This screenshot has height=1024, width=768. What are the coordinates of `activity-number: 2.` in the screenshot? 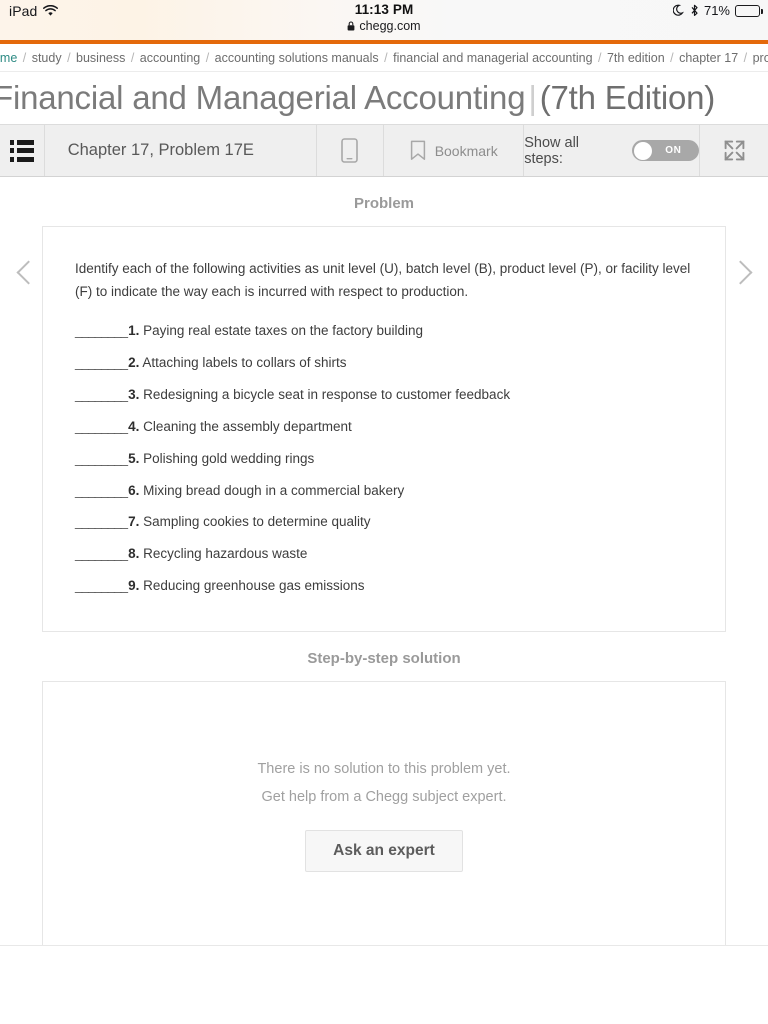 It's located at (134, 362).